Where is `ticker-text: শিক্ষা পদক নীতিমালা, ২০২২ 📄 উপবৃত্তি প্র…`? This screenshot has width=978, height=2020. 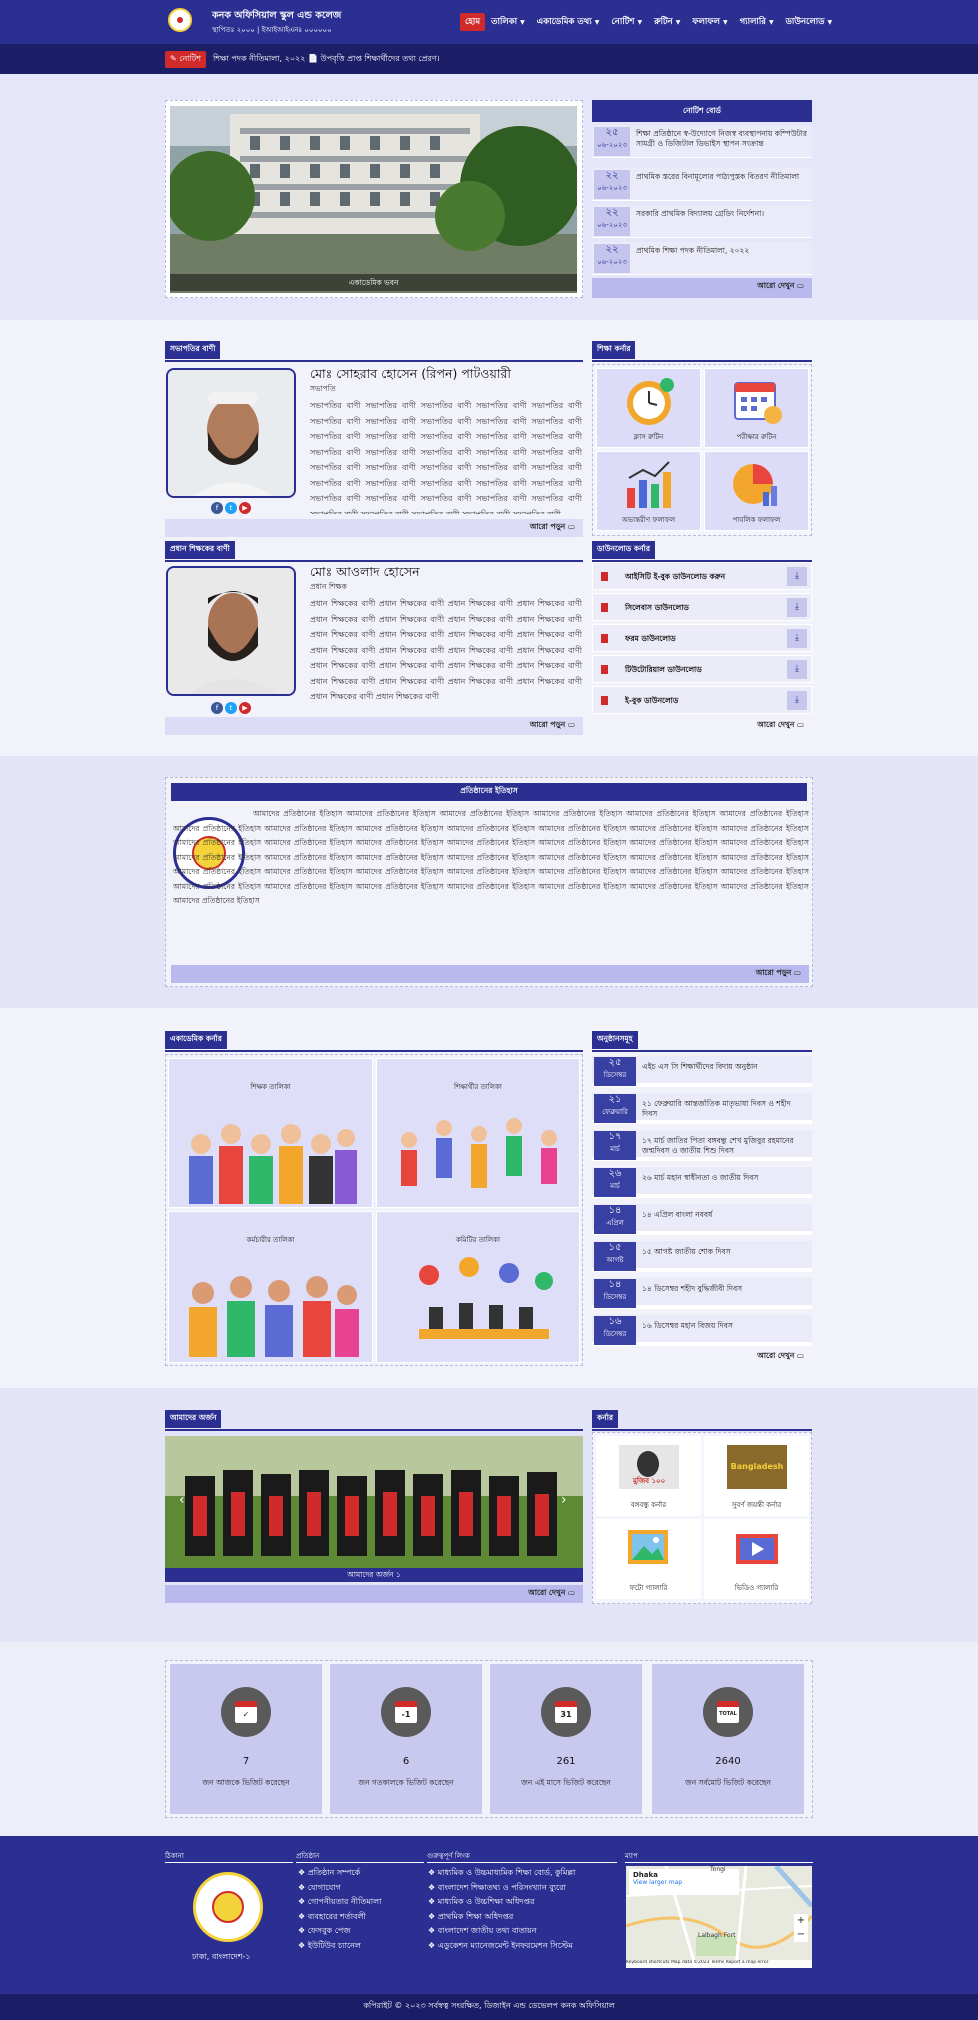 ticker-text: শিক্ষা পদক নীতিমালা, ২০২২ 📄 উপবৃত্তি প্র… is located at coordinates (326, 59).